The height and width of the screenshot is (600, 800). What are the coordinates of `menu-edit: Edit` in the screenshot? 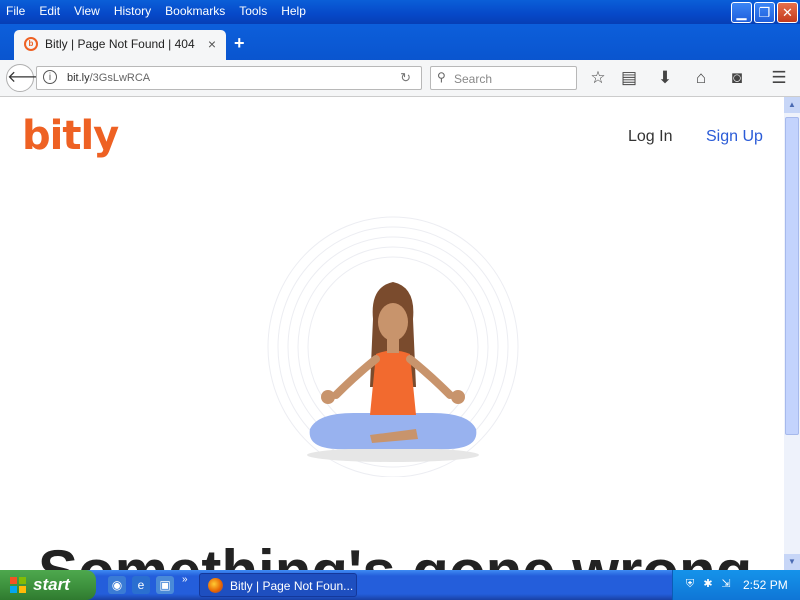 It's located at (49, 11).